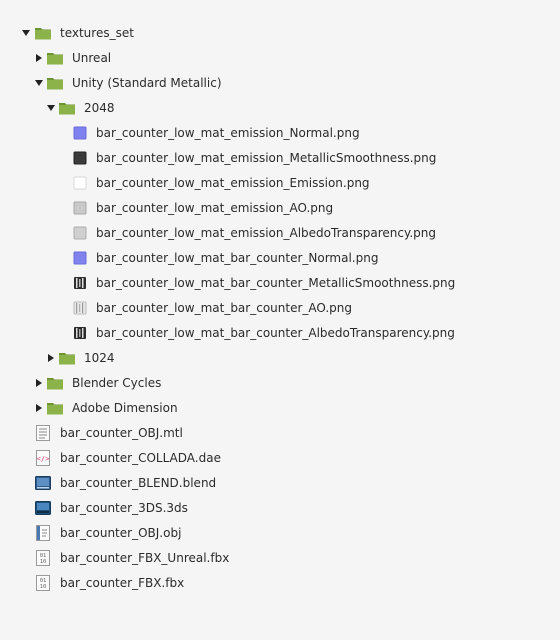 The image size is (560, 640). What do you see at coordinates (280, 382) in the screenshot?
I see `tree-row-blender-cycles: Blender Cycles` at bounding box center [280, 382].